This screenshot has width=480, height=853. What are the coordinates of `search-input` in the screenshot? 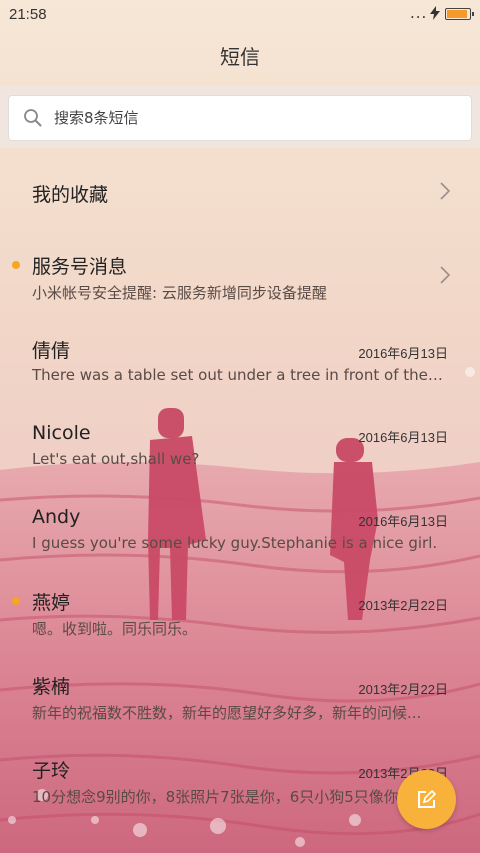 It's located at (254, 118).